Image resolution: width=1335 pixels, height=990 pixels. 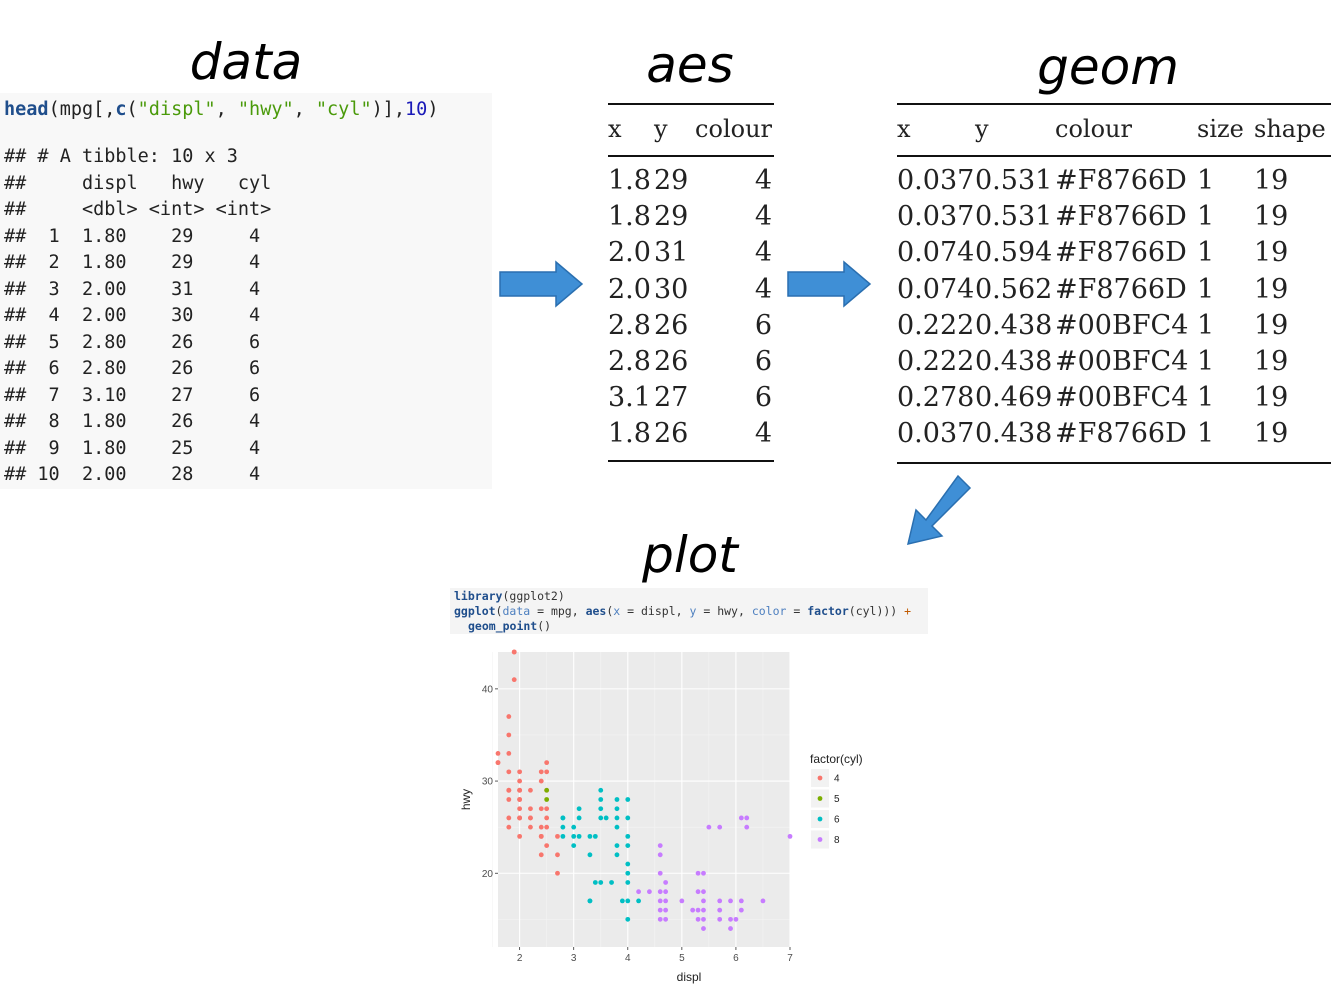 I want to click on x-tick-label: 7, so click(x=790, y=958).